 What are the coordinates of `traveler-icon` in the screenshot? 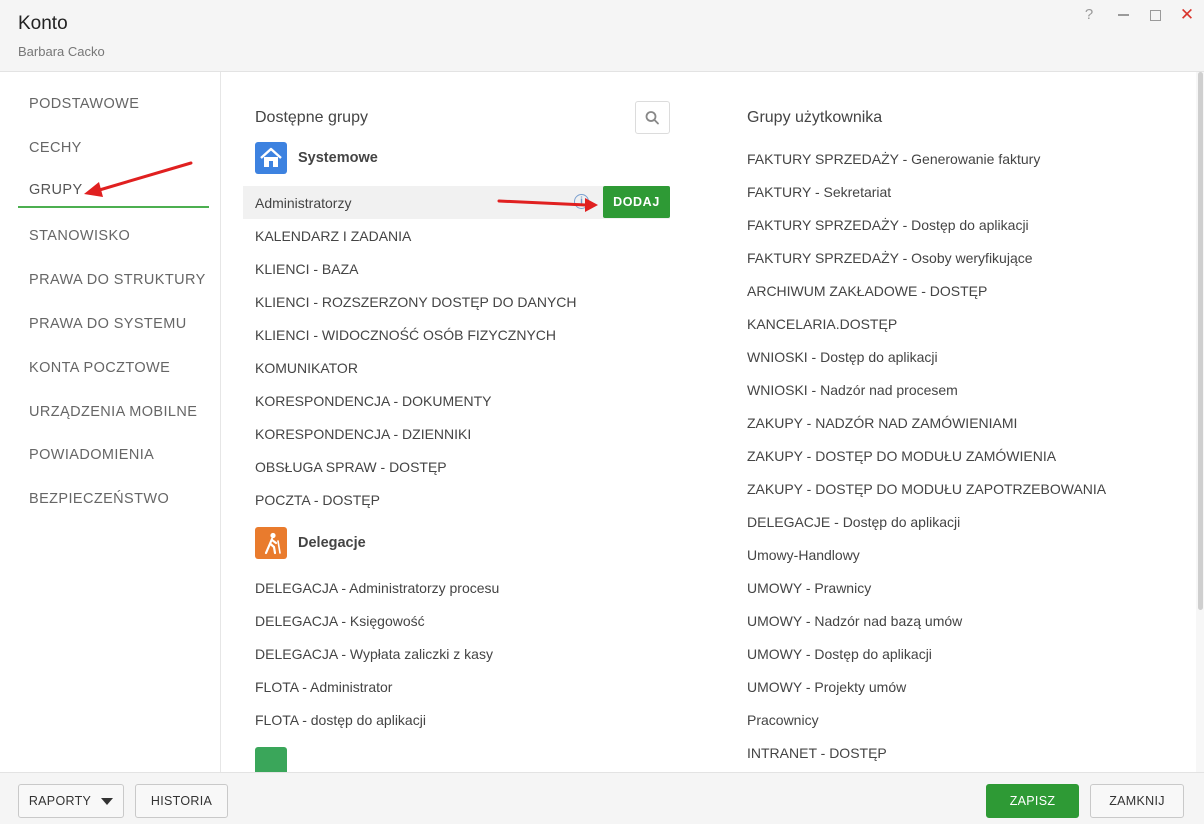 It's located at (271, 543).